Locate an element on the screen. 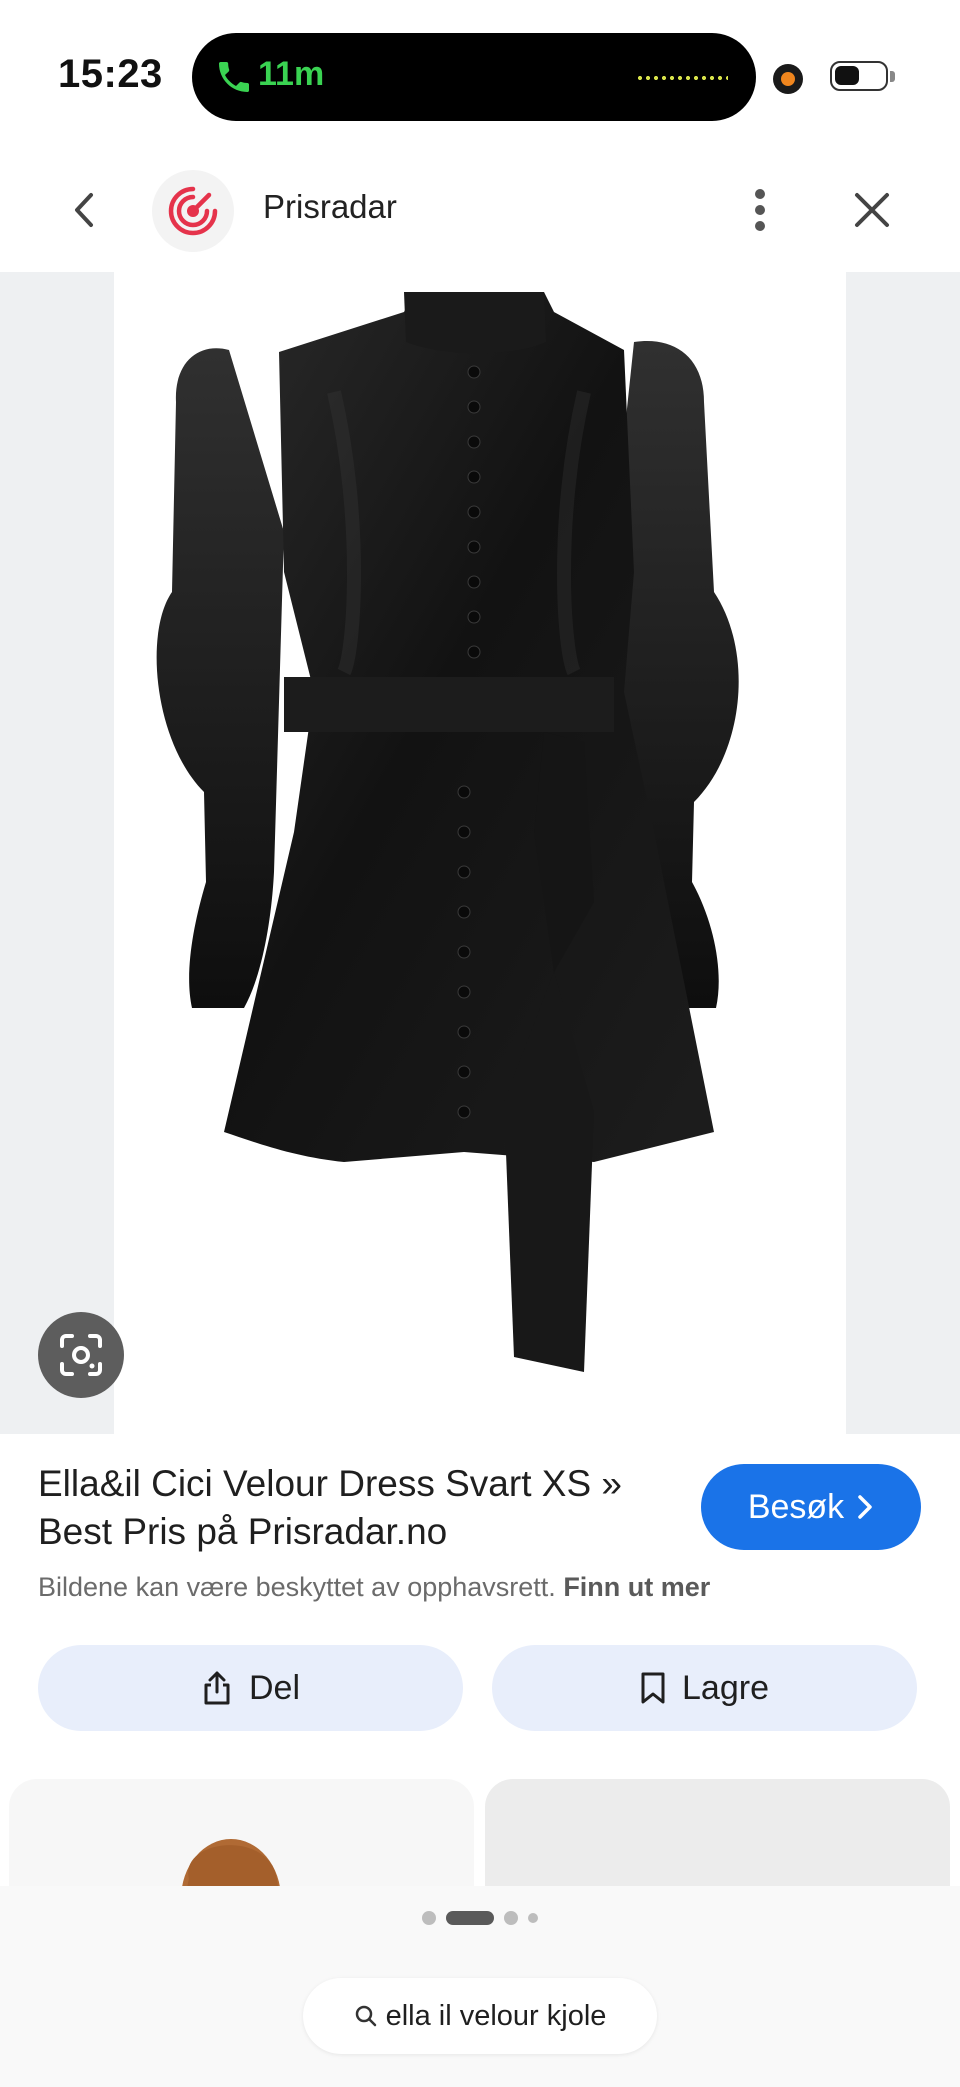  page-indicator is located at coordinates (480, 1918).